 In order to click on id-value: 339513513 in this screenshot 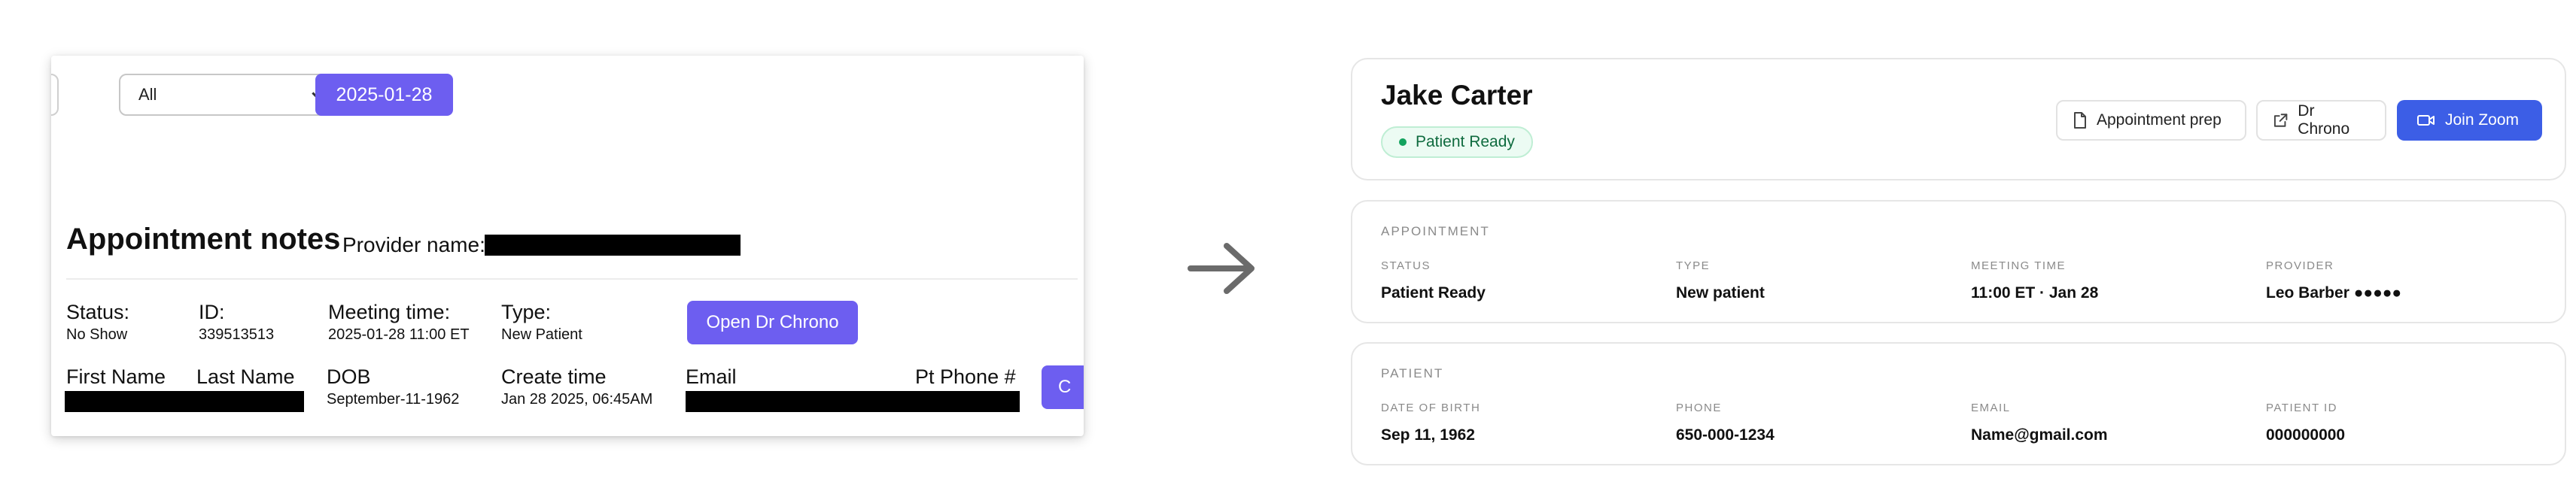, I will do `click(237, 334)`.